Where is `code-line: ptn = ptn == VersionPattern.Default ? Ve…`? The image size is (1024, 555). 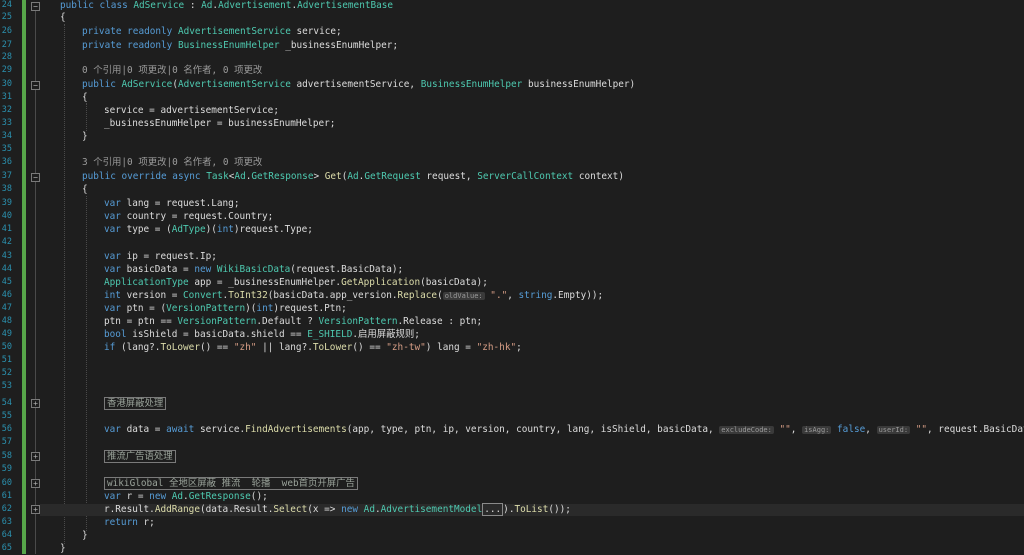 code-line: ptn = ptn == VersionPattern.Default ? Ve… is located at coordinates (293, 322).